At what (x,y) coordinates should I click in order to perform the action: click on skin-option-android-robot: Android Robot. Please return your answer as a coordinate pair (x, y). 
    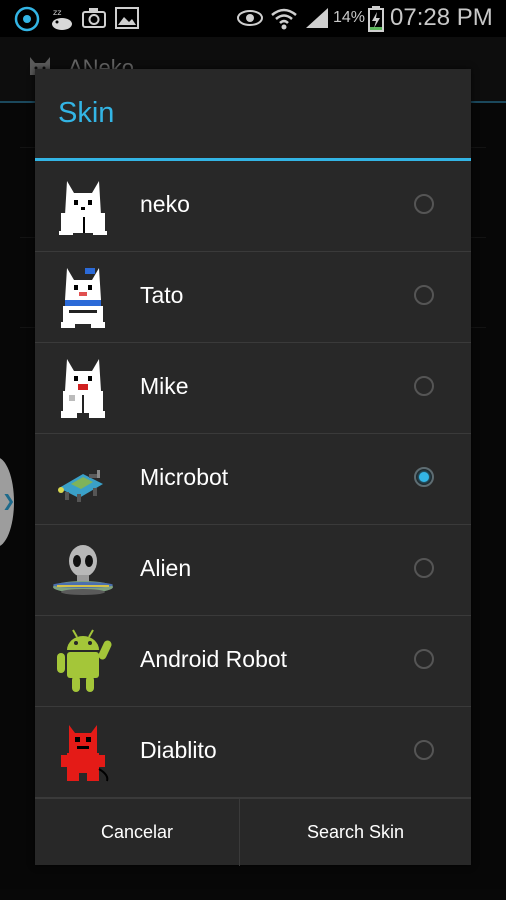
    Looking at the image, I should click on (253, 661).